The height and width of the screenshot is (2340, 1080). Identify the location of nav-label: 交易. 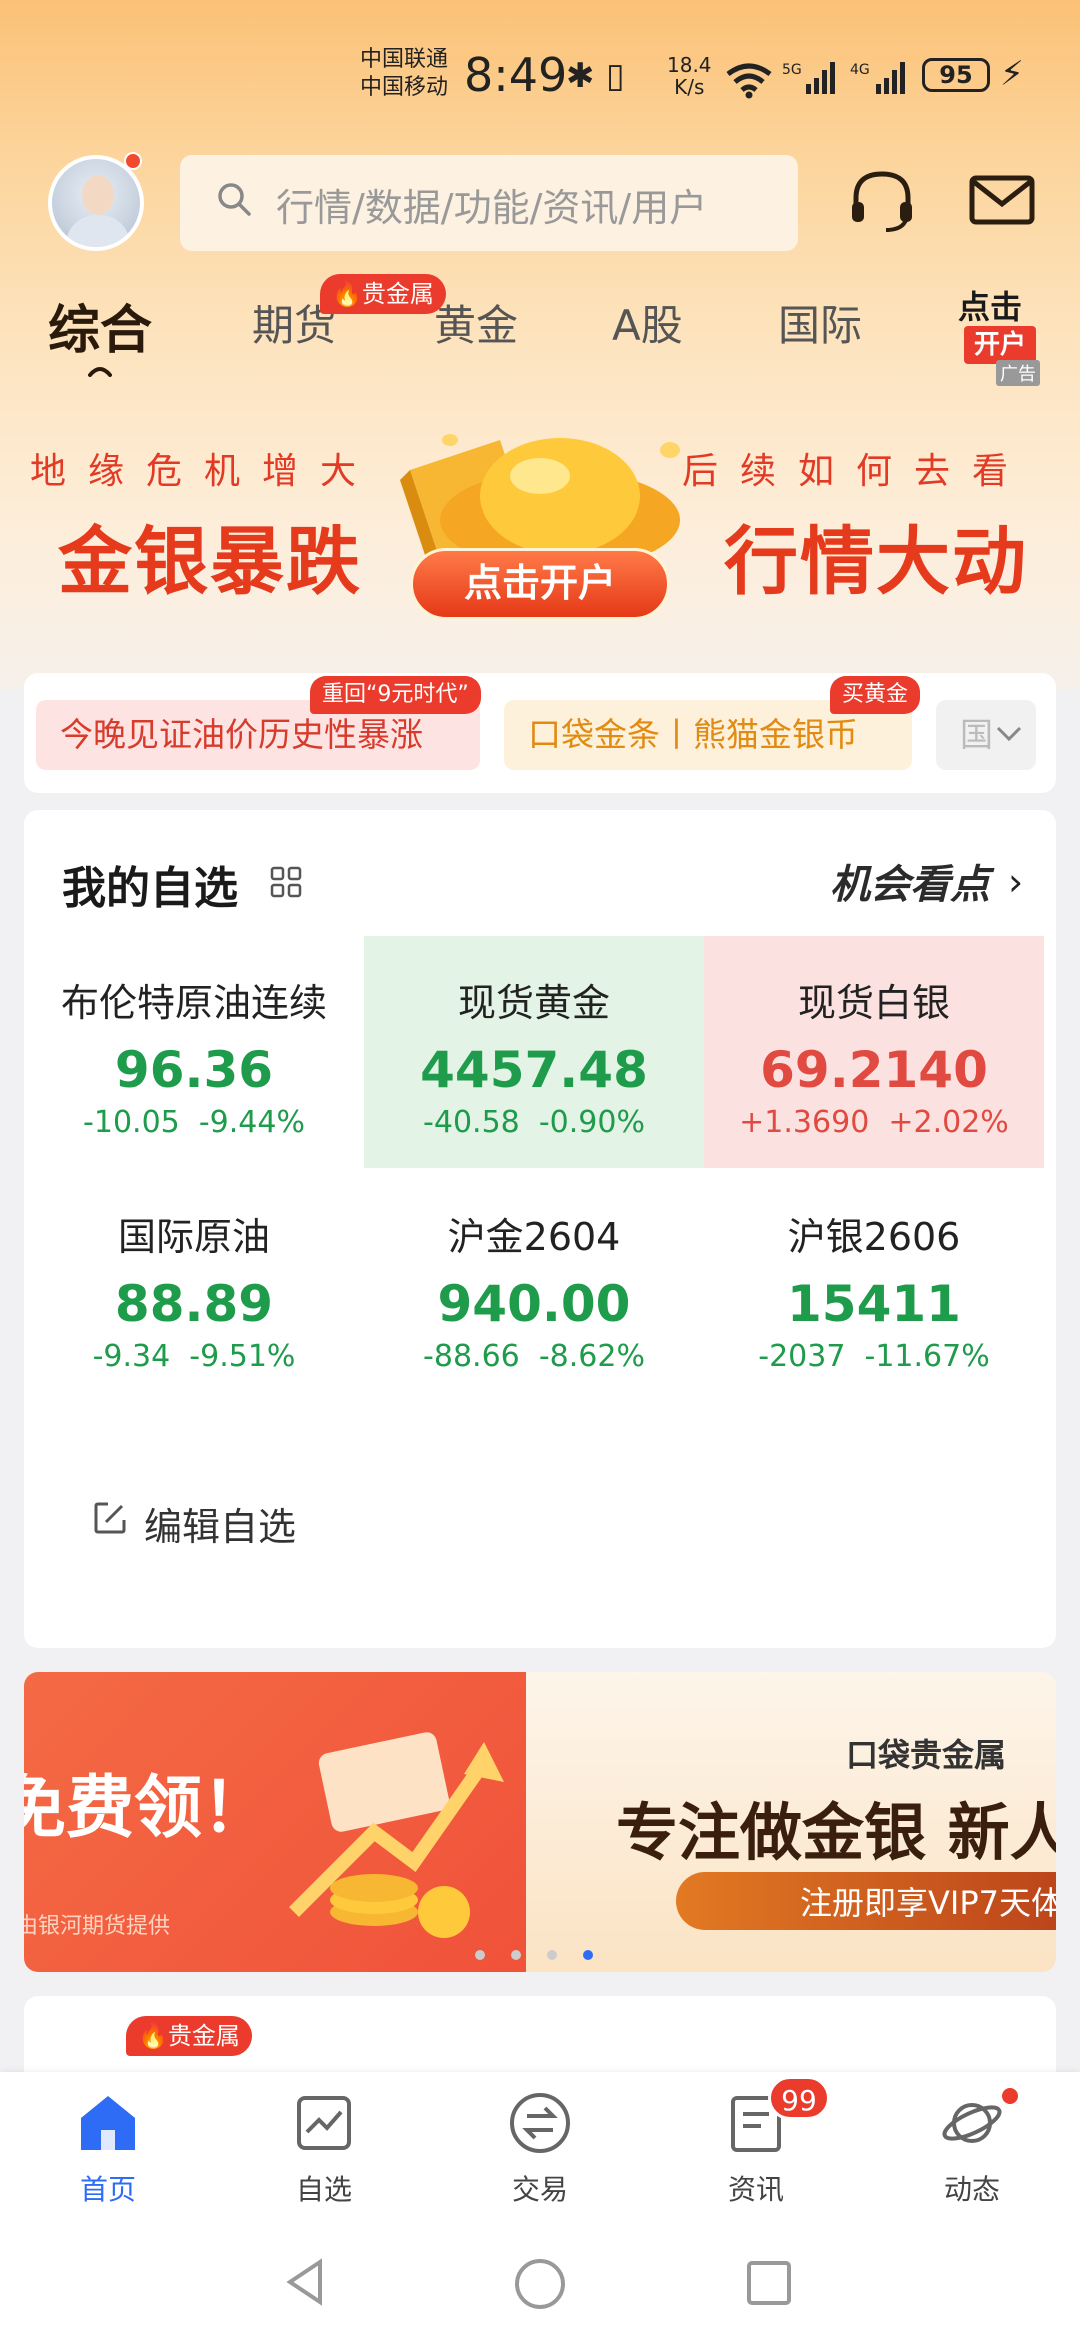
(539, 2189).